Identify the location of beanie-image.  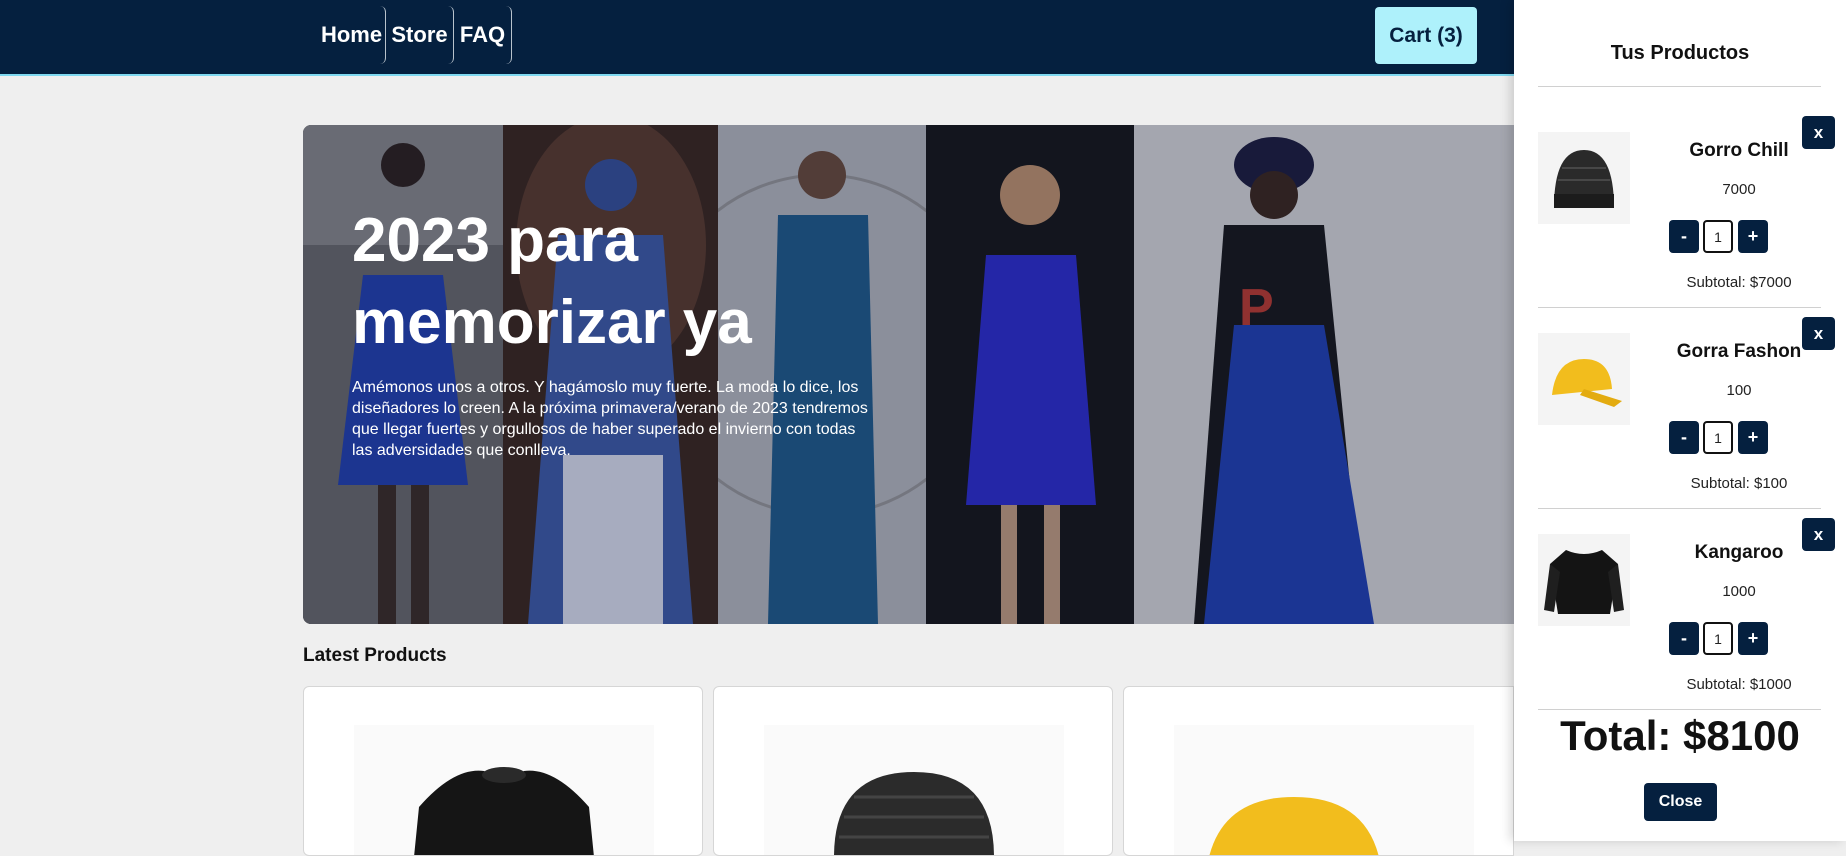
(914, 790).